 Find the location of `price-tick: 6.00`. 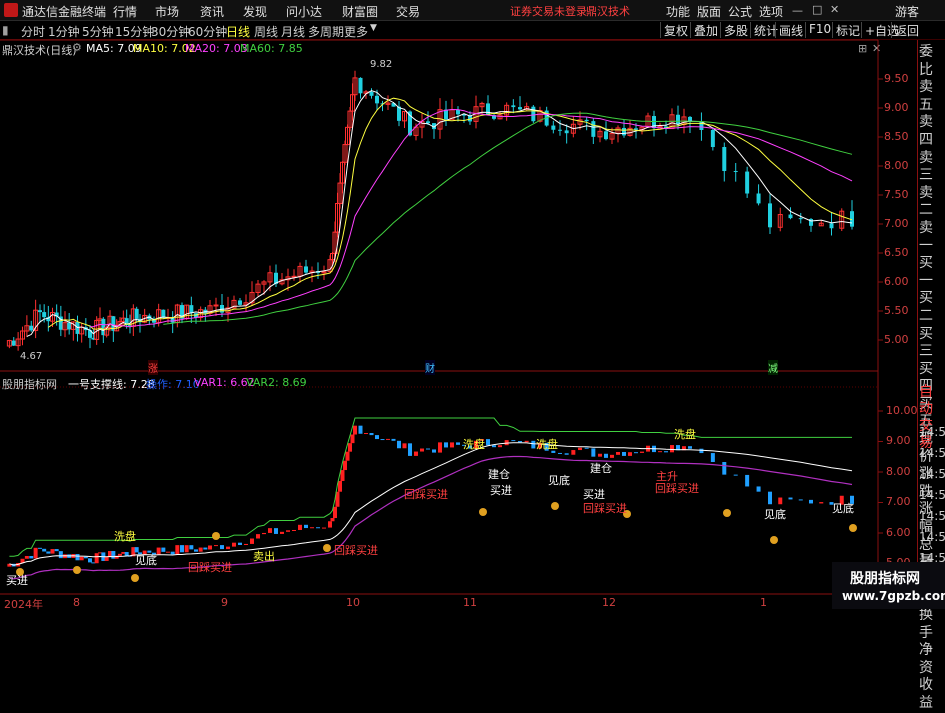

price-tick: 6.00 is located at coordinates (896, 281).